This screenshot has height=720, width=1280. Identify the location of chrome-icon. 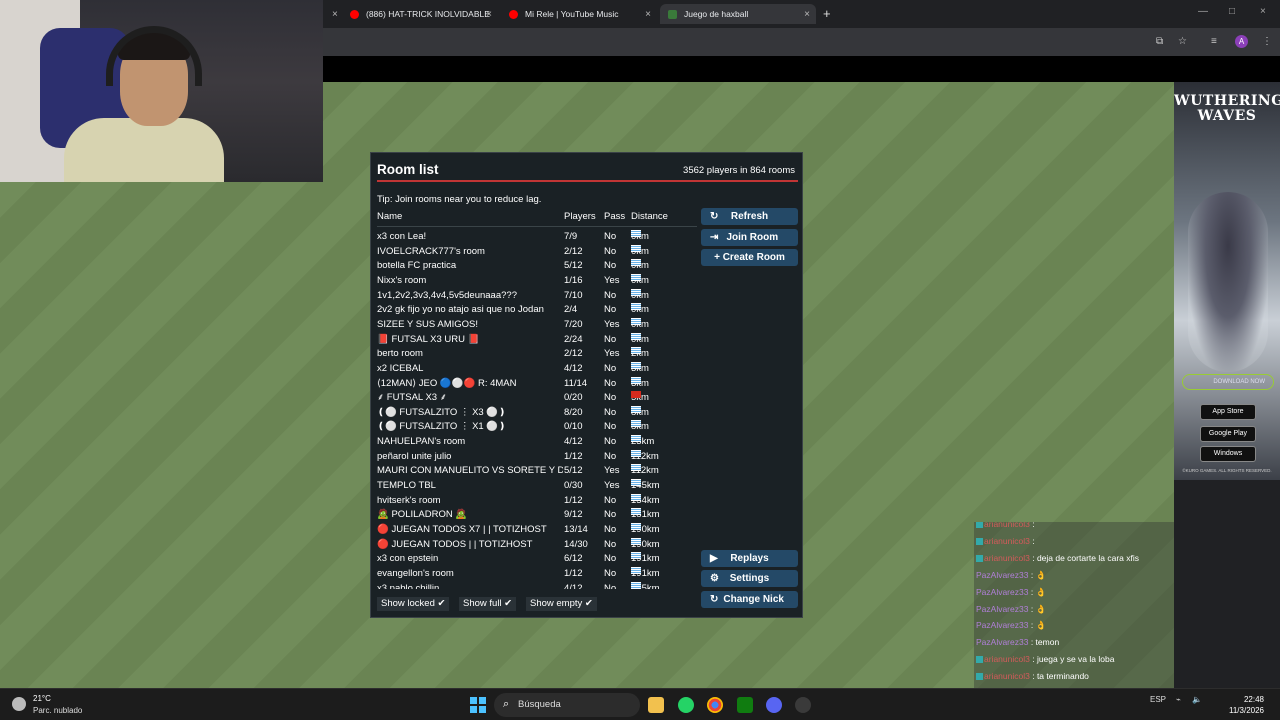
(715, 705).